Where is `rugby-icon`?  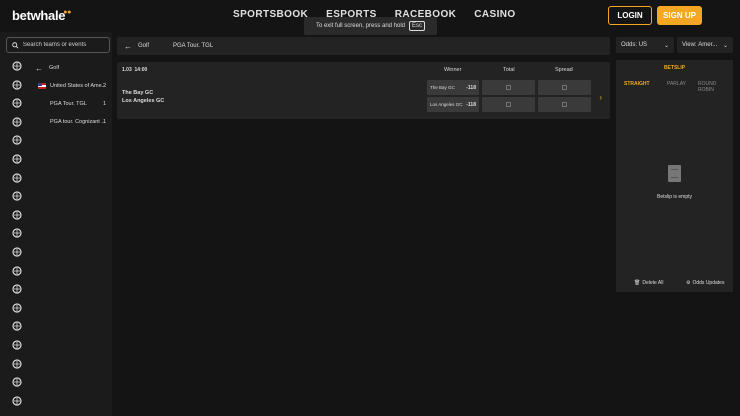 rugby-icon is located at coordinates (17, 252).